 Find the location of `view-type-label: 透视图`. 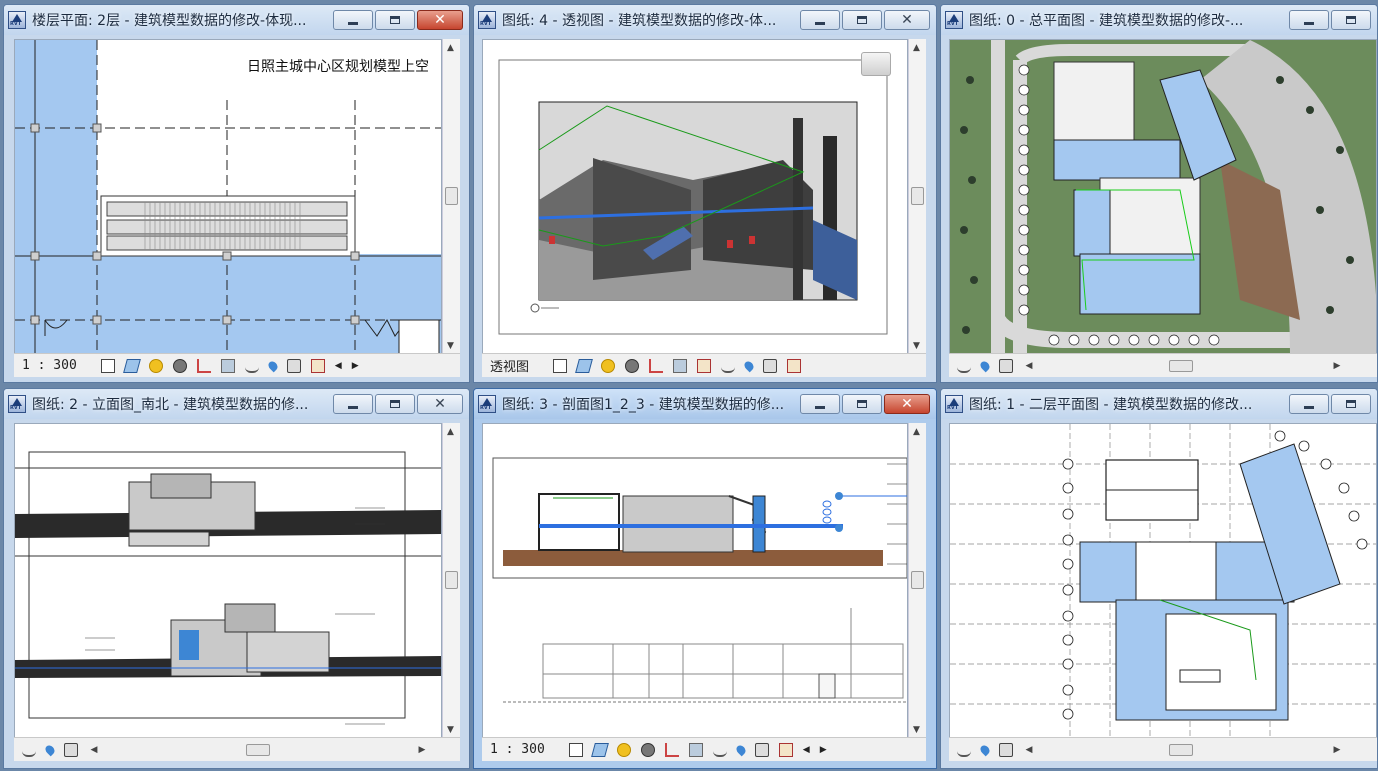

view-type-label: 透视图 is located at coordinates (509, 365).